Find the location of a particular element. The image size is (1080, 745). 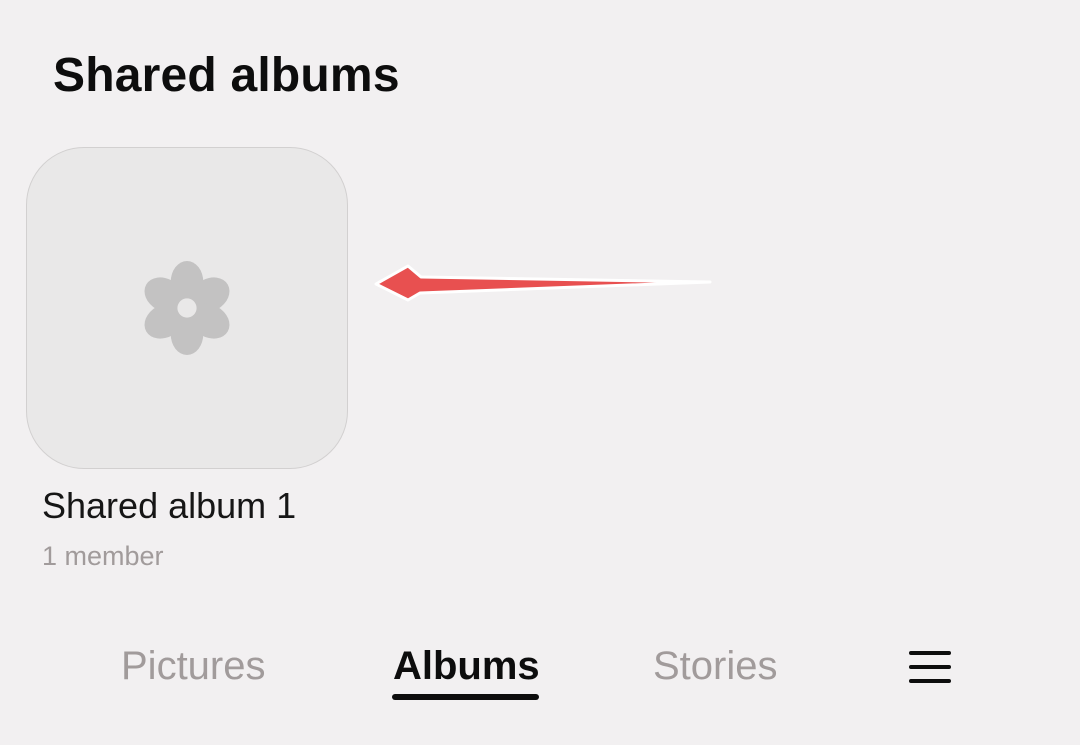

album-member-count: 1 member is located at coordinates (103, 556).